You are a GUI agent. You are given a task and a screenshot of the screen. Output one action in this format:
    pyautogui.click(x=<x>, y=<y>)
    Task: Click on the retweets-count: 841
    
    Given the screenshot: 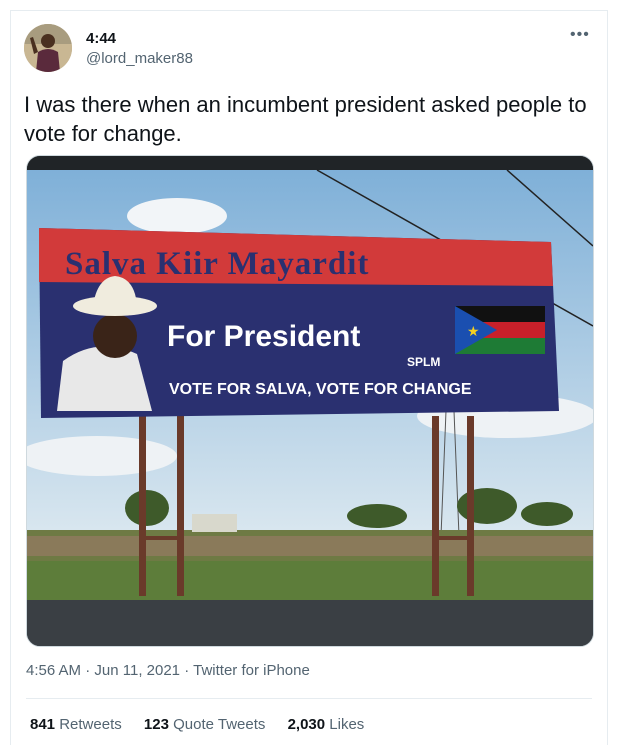 What is the action you would take?
    pyautogui.click(x=43, y=724)
    